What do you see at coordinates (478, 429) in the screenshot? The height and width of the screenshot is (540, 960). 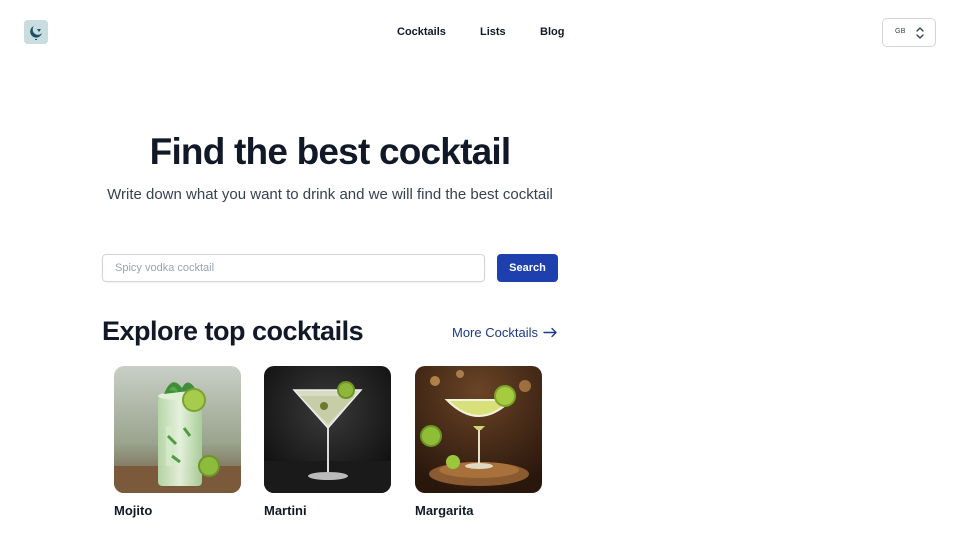 I see `margarita-image` at bounding box center [478, 429].